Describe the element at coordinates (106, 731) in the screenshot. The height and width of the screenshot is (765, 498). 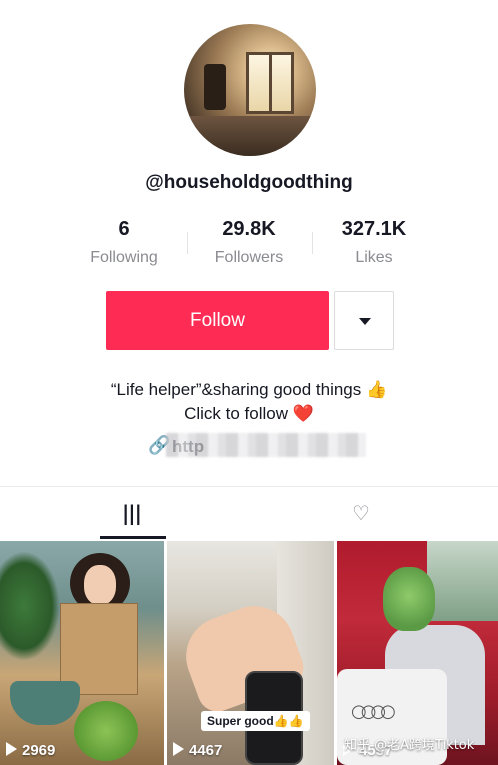
I see `thumb-lettuce-decor` at that location.